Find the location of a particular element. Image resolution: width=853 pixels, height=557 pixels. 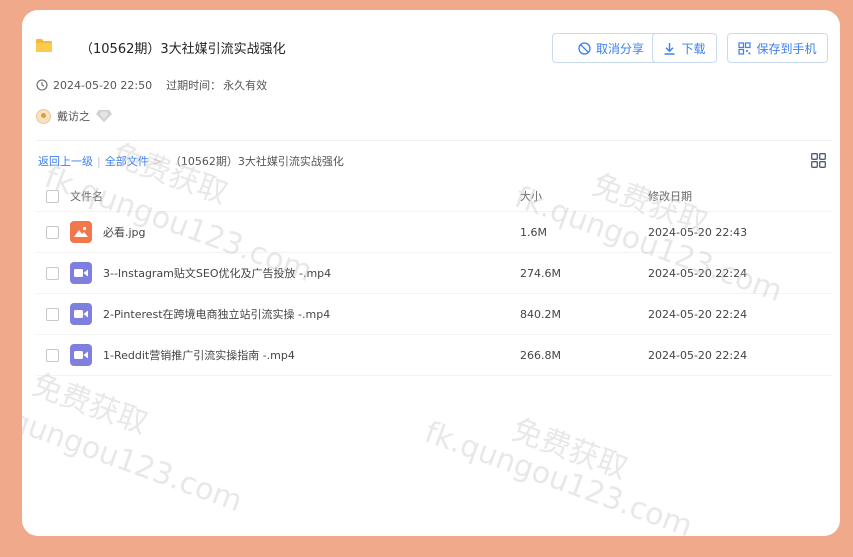

sharer-info: 戴访之 is located at coordinates (74, 116).